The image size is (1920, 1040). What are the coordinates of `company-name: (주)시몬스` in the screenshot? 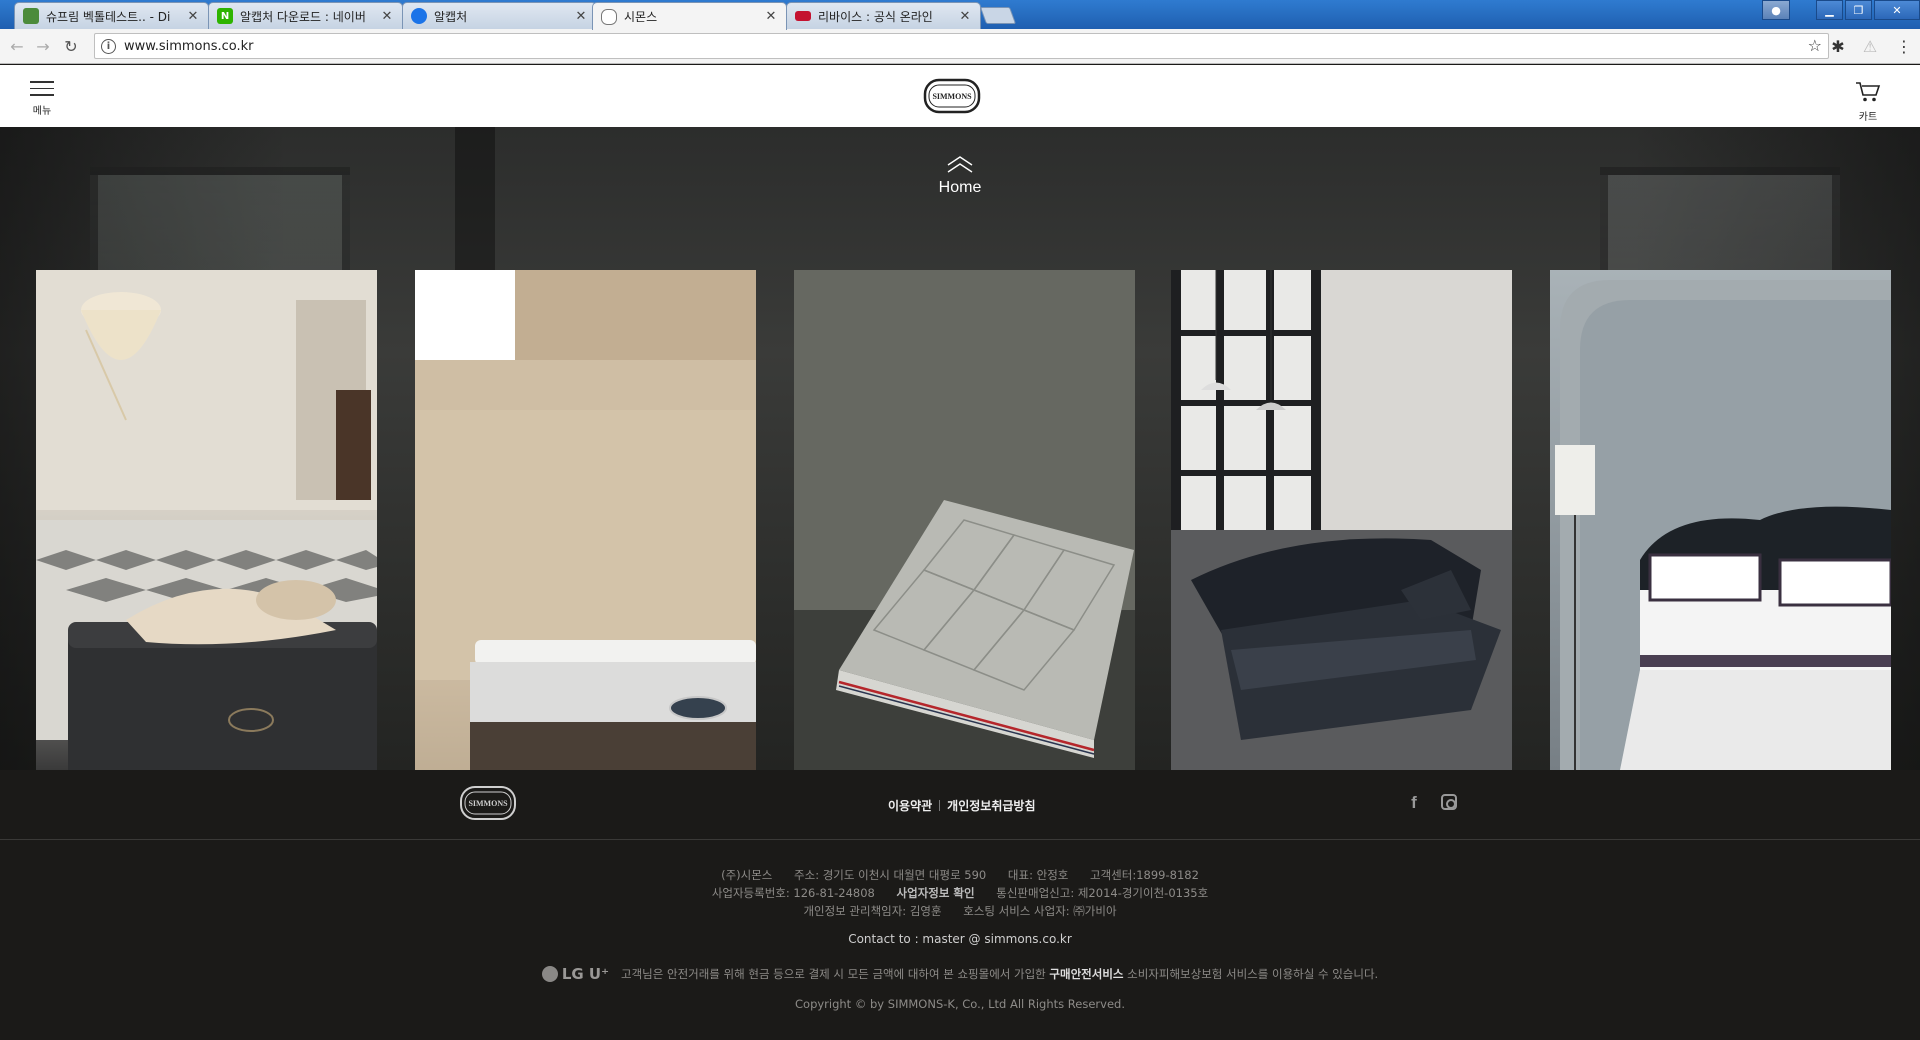 It's located at (747, 875).